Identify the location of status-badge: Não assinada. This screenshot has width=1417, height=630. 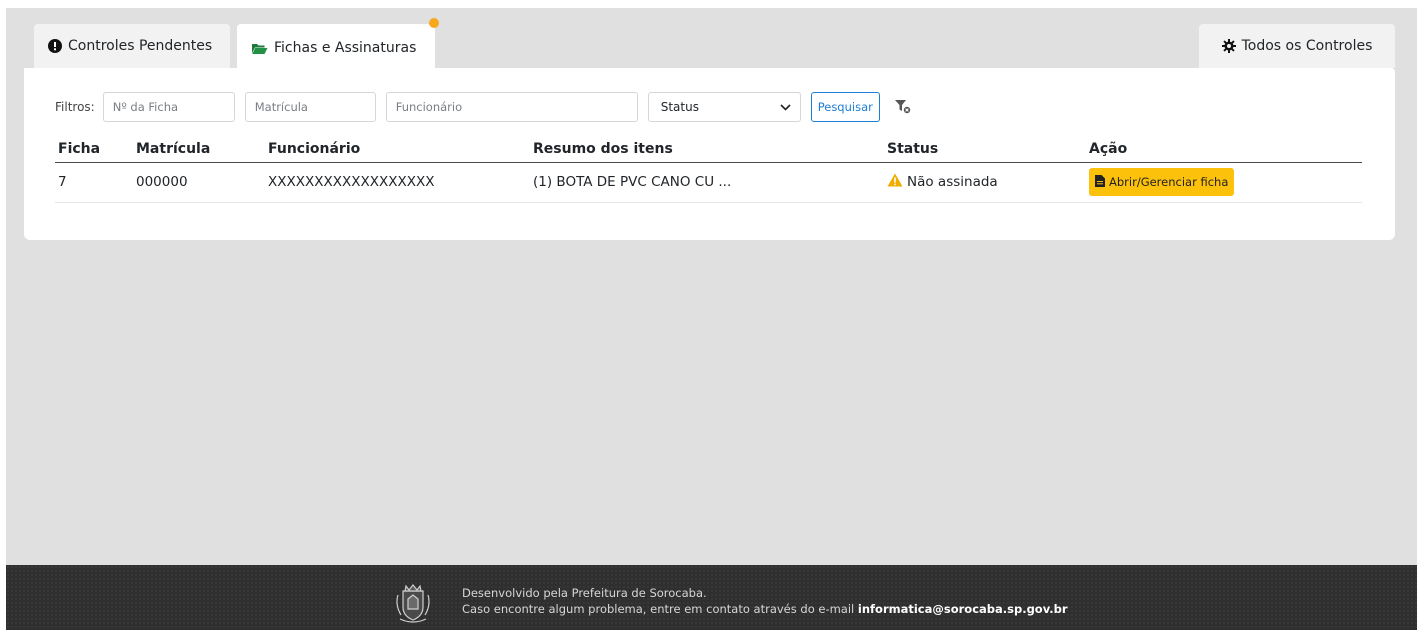
(942, 182).